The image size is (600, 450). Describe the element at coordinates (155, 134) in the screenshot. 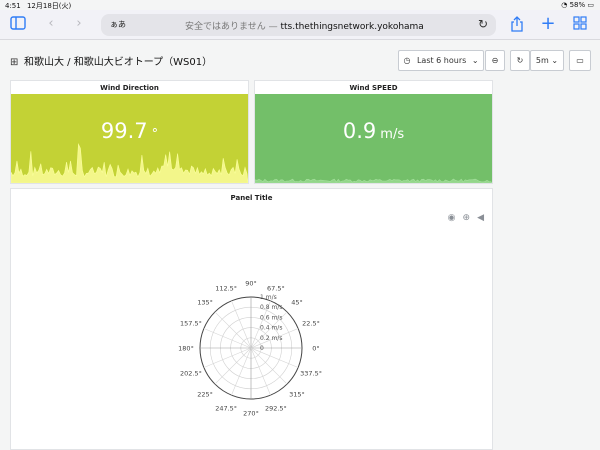

I see `stat-unit: °` at that location.